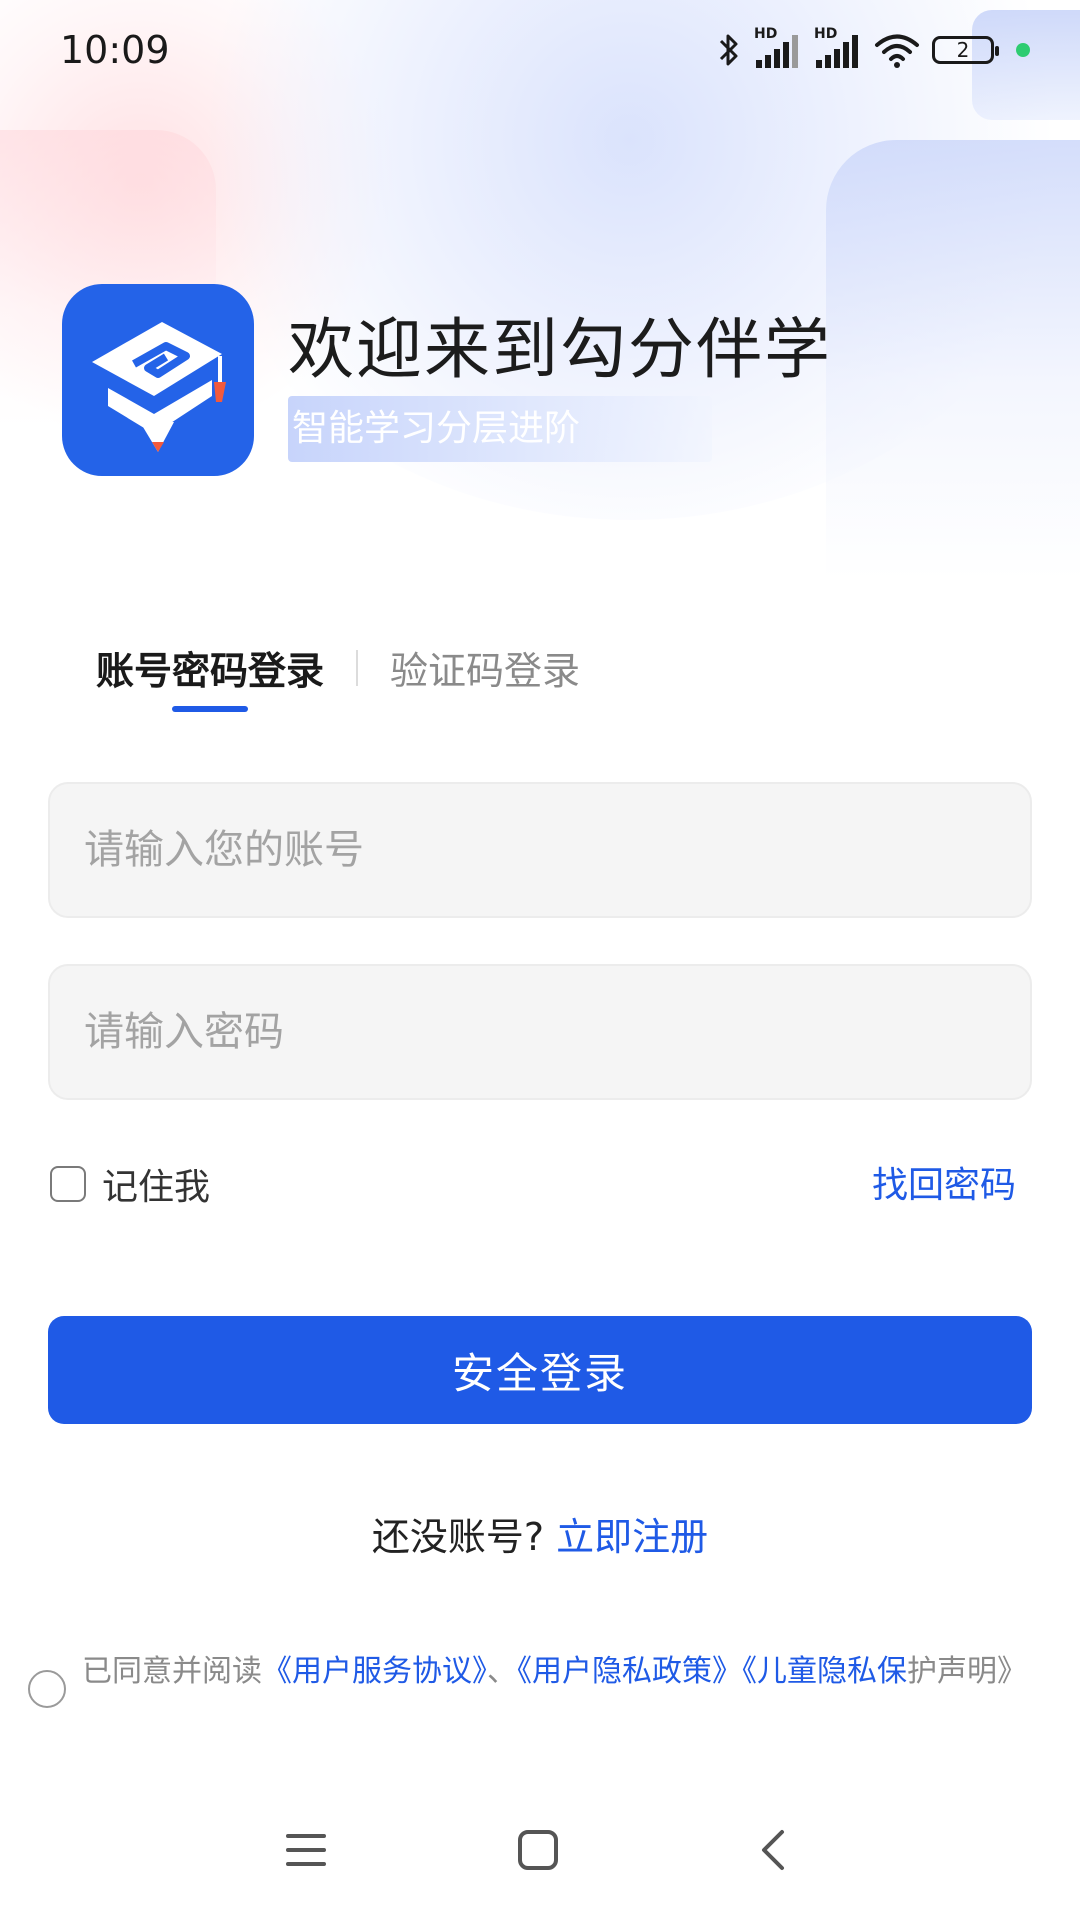 The width and height of the screenshot is (1080, 1920). I want to click on account-field, so click(540, 850).